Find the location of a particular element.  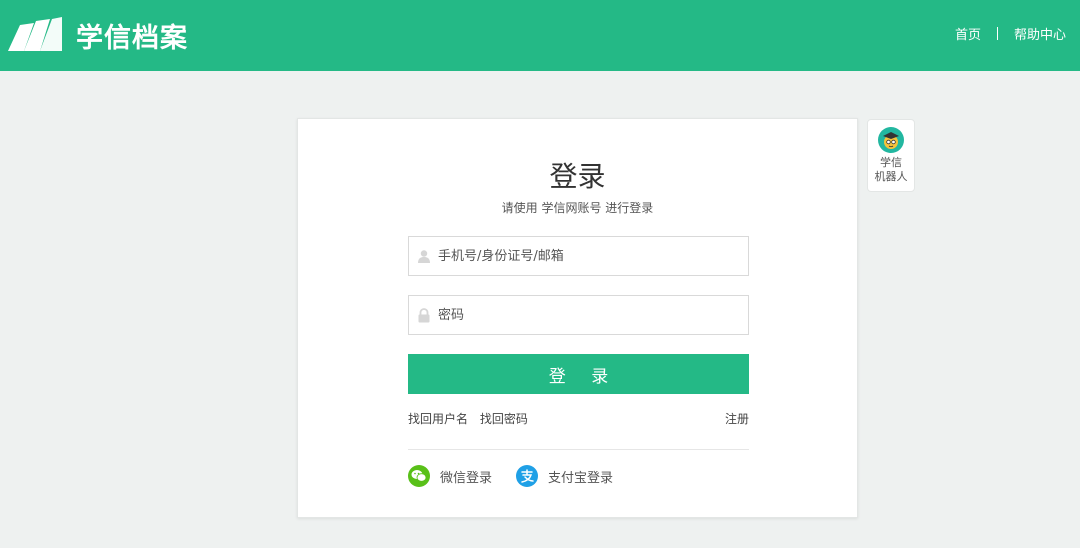

nav-help-link: 帮助中心 is located at coordinates (1040, 33).